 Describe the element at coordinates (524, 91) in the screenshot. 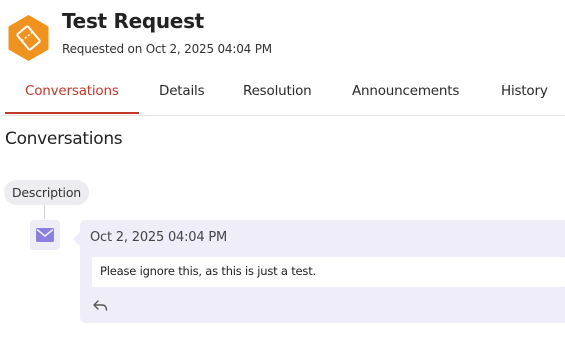

I see `tab-history: History` at that location.